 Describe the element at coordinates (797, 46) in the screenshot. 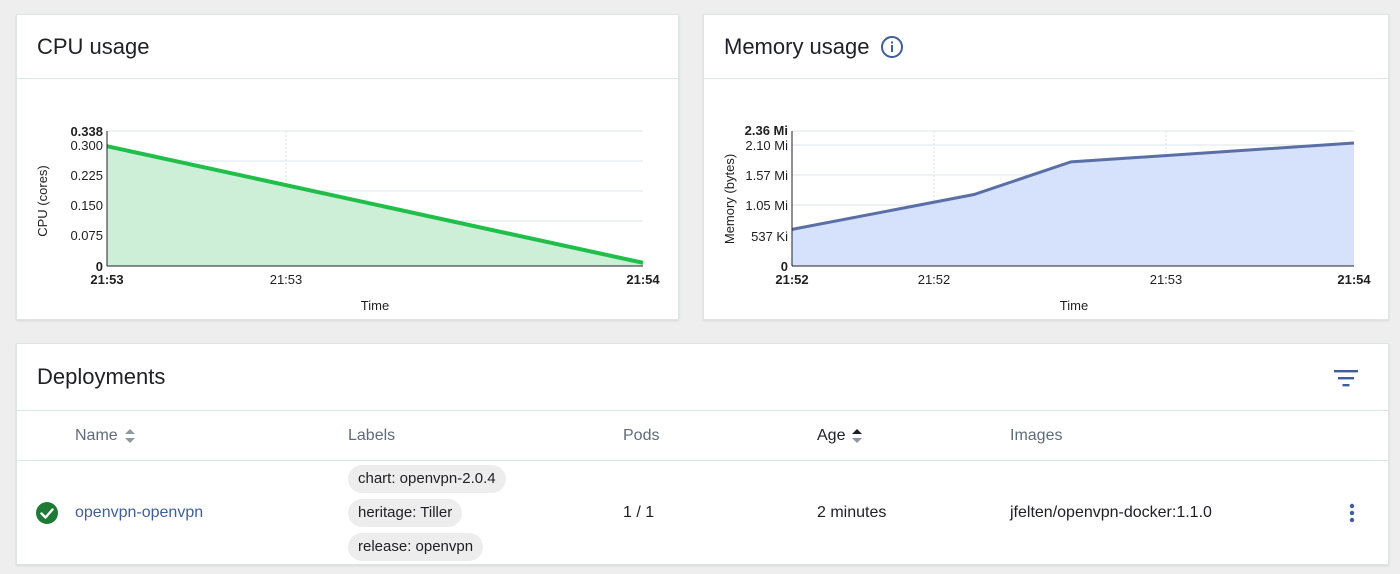

I see `memory-card-title: Memory usage` at that location.